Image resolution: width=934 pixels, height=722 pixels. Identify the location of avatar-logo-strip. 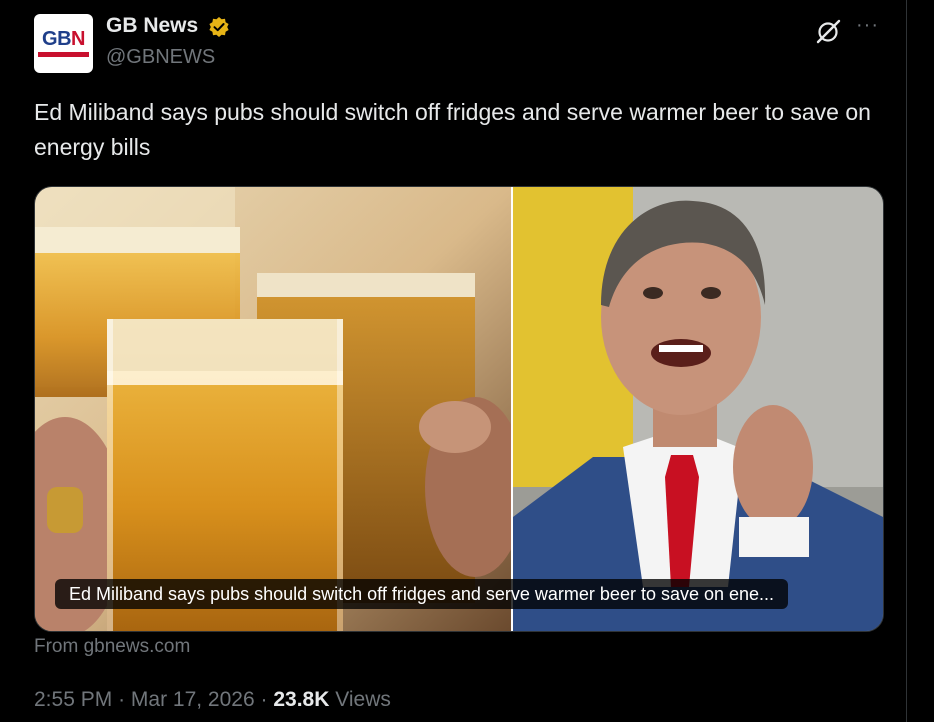
(63, 54).